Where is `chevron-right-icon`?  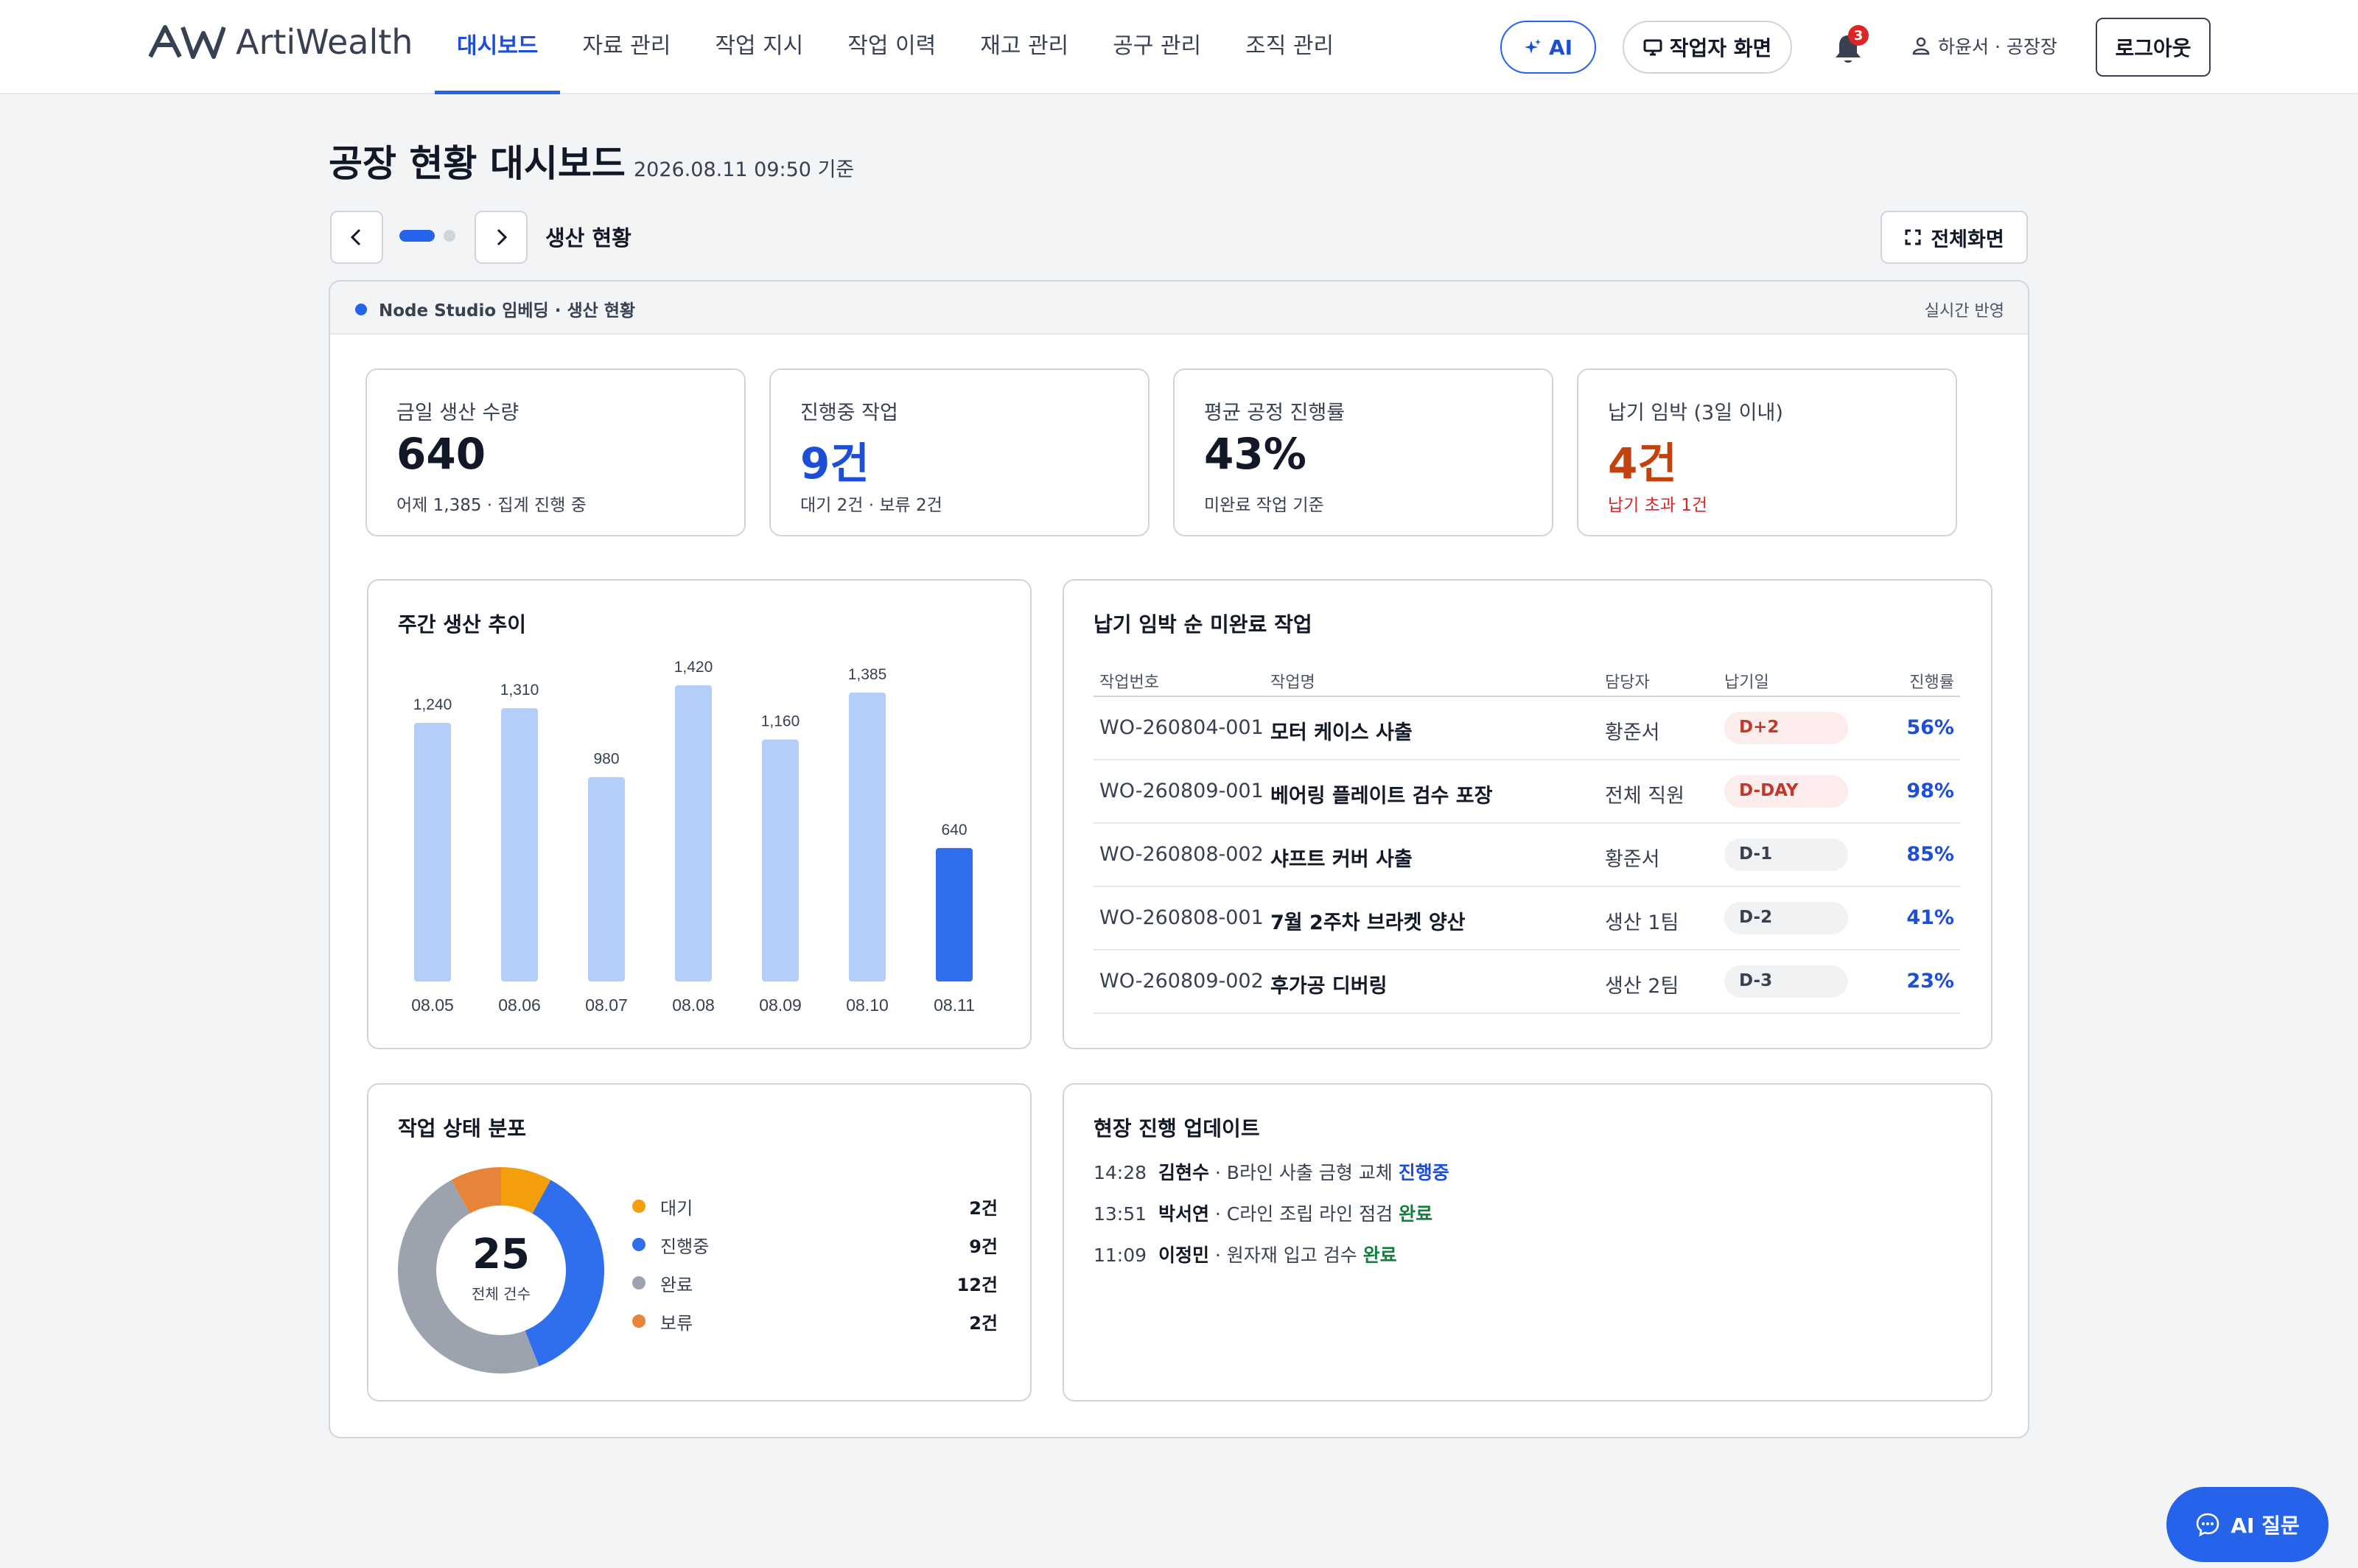 chevron-right-icon is located at coordinates (502, 237).